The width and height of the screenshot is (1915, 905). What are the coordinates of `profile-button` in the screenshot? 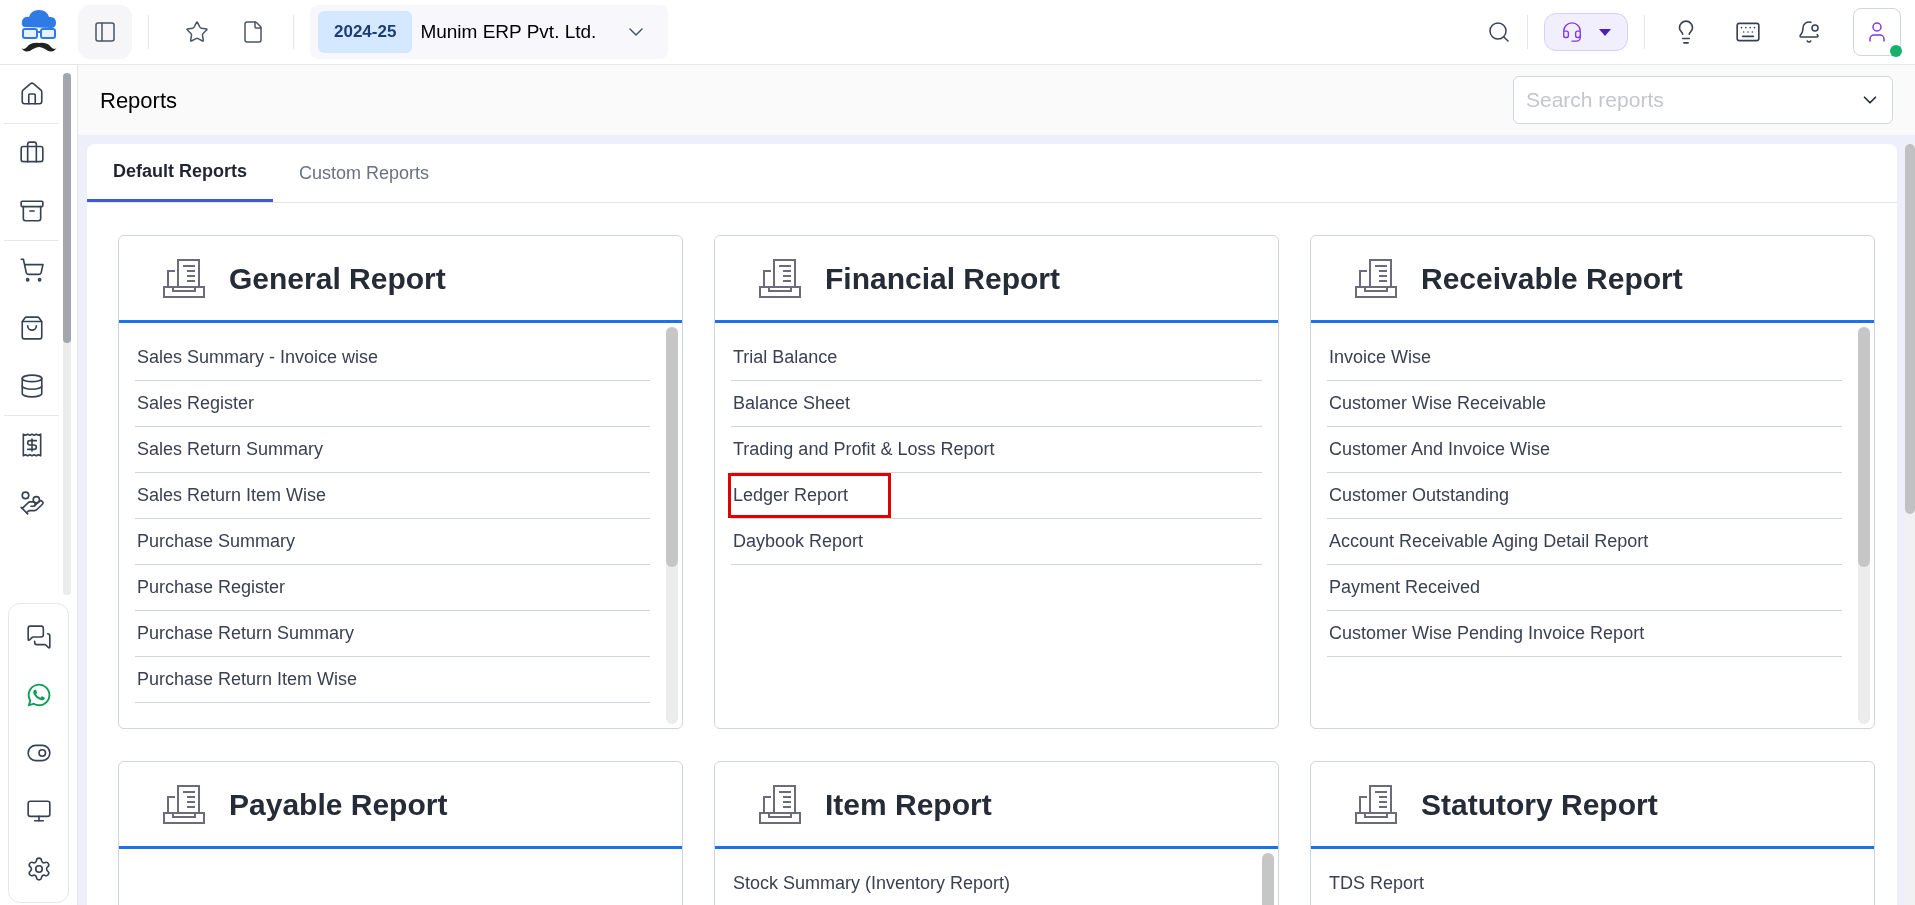 It's located at (1877, 32).